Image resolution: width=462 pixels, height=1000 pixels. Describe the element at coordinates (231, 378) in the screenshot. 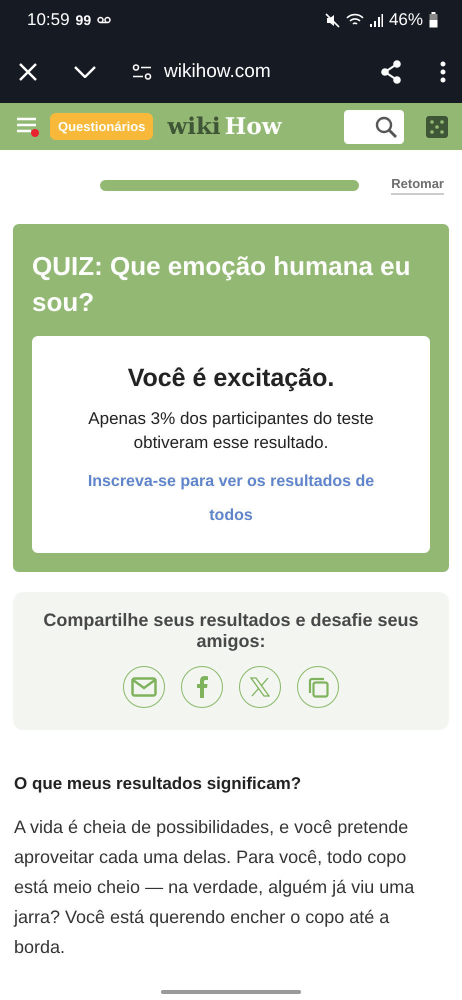

I see `result-title: Você é excitação.` at that location.